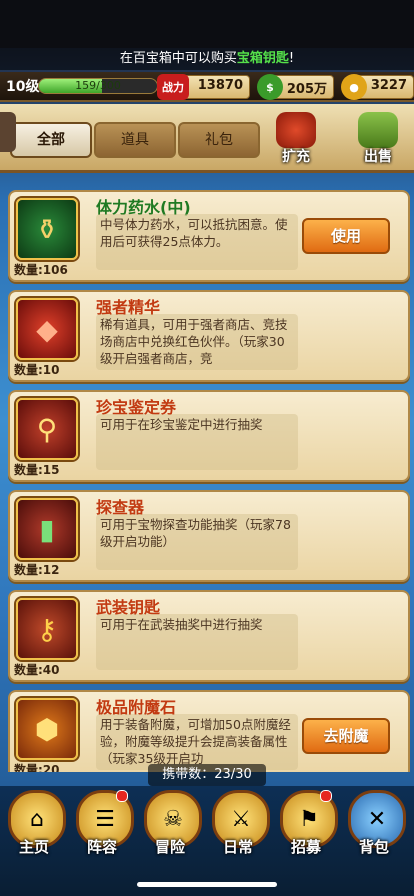  I want to click on tab-all: 全部, so click(51, 140).